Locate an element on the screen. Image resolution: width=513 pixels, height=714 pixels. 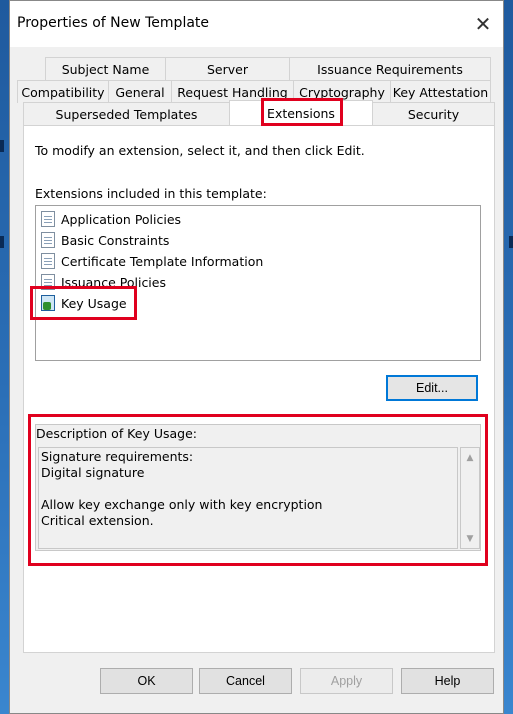
tab-subject-name: Subject Name is located at coordinates (105, 68).